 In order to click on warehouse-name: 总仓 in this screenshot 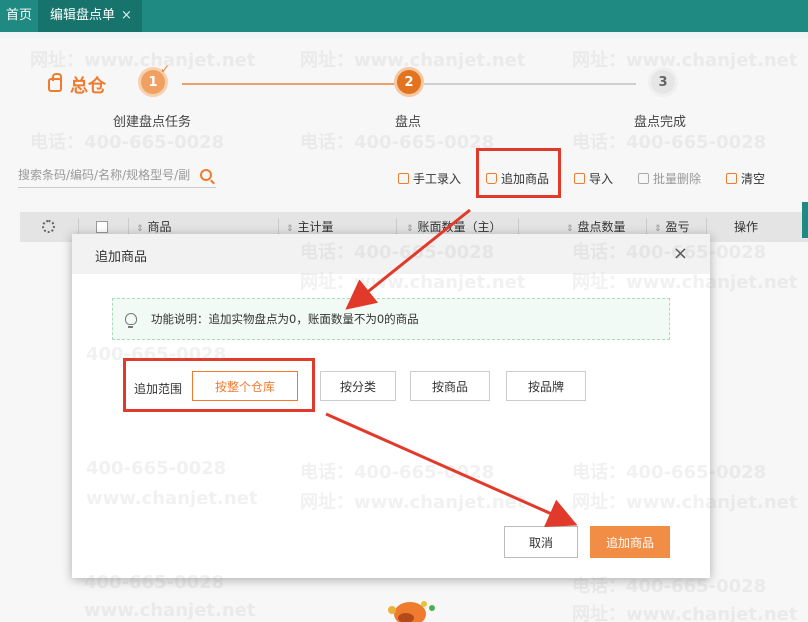, I will do `click(88, 86)`.